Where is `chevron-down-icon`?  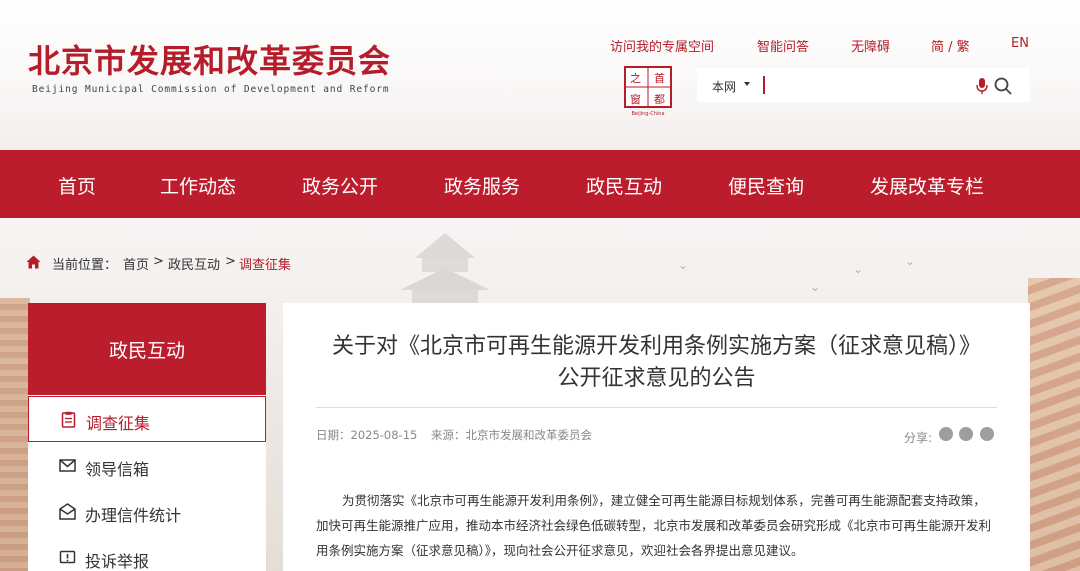
chevron-down-icon is located at coordinates (747, 84).